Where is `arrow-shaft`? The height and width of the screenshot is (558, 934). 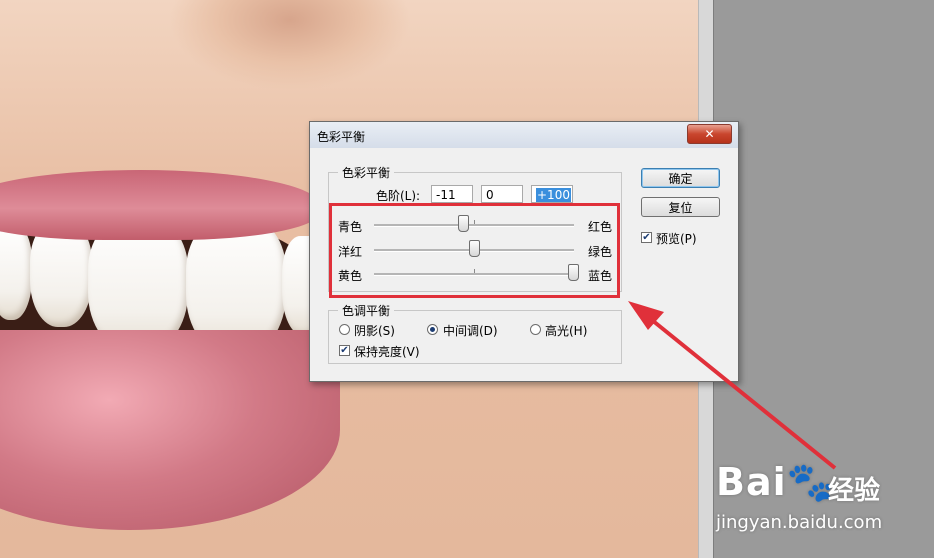 arrow-shaft is located at coordinates (738, 390).